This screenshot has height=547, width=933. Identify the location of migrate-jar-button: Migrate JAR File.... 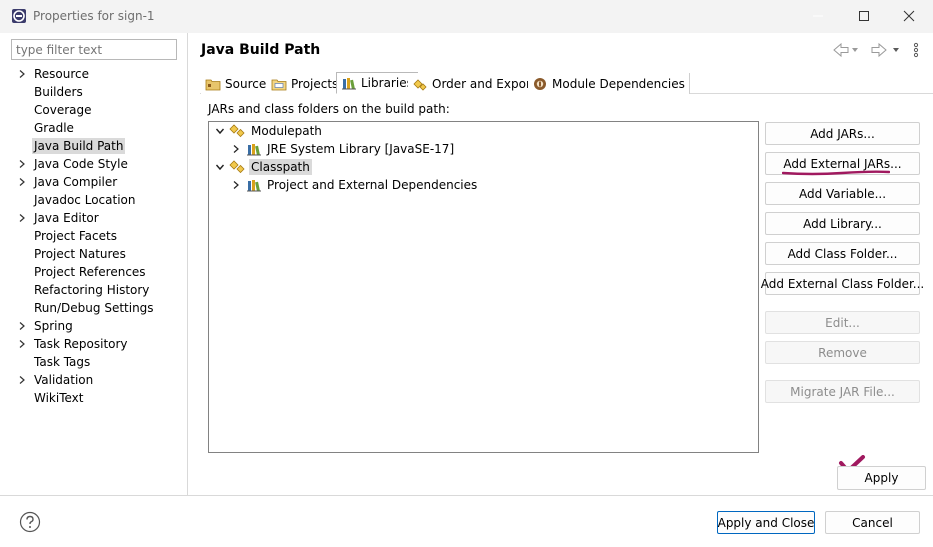
(842, 391).